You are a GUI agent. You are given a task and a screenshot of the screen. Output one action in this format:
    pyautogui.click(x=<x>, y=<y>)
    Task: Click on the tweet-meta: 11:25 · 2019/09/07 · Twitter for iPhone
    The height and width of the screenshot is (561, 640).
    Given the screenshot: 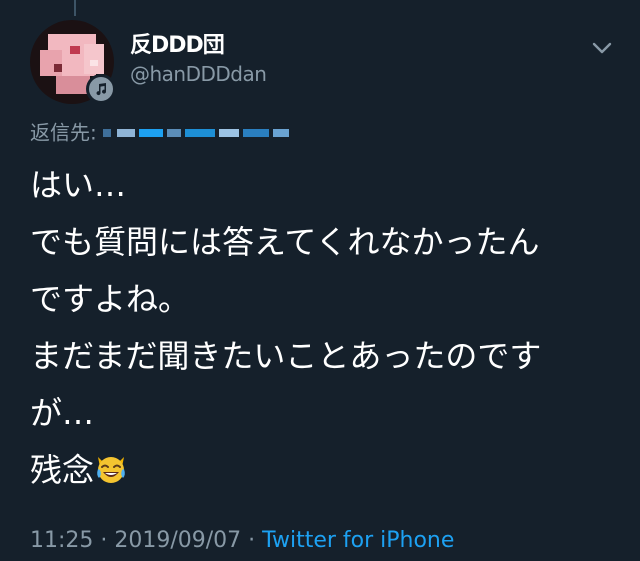 What is the action you would take?
    pyautogui.click(x=242, y=541)
    